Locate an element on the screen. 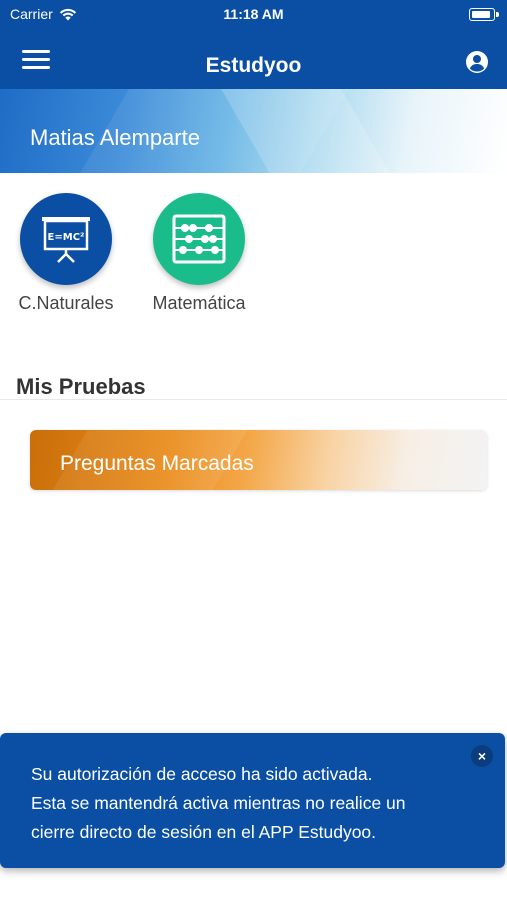  subject-label: Matemática is located at coordinates (199, 303).